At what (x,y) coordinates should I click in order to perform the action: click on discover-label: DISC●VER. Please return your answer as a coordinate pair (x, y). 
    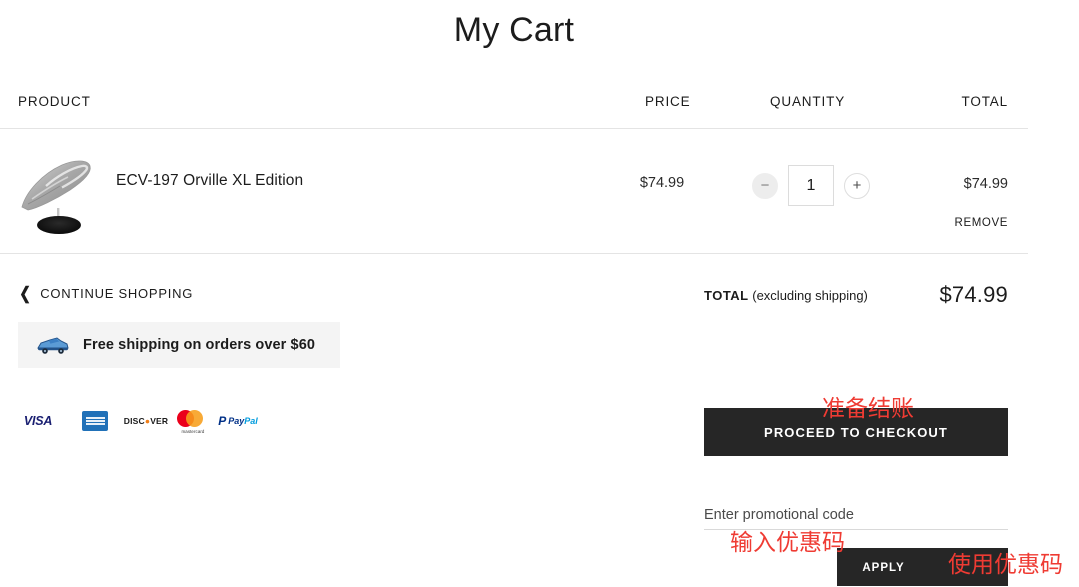
    Looking at the image, I should click on (146, 421).